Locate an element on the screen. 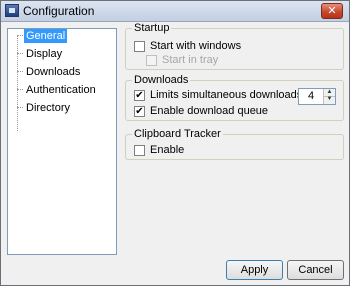 This screenshot has width=350, height=286. cancel-button: Cancel is located at coordinates (315, 270).